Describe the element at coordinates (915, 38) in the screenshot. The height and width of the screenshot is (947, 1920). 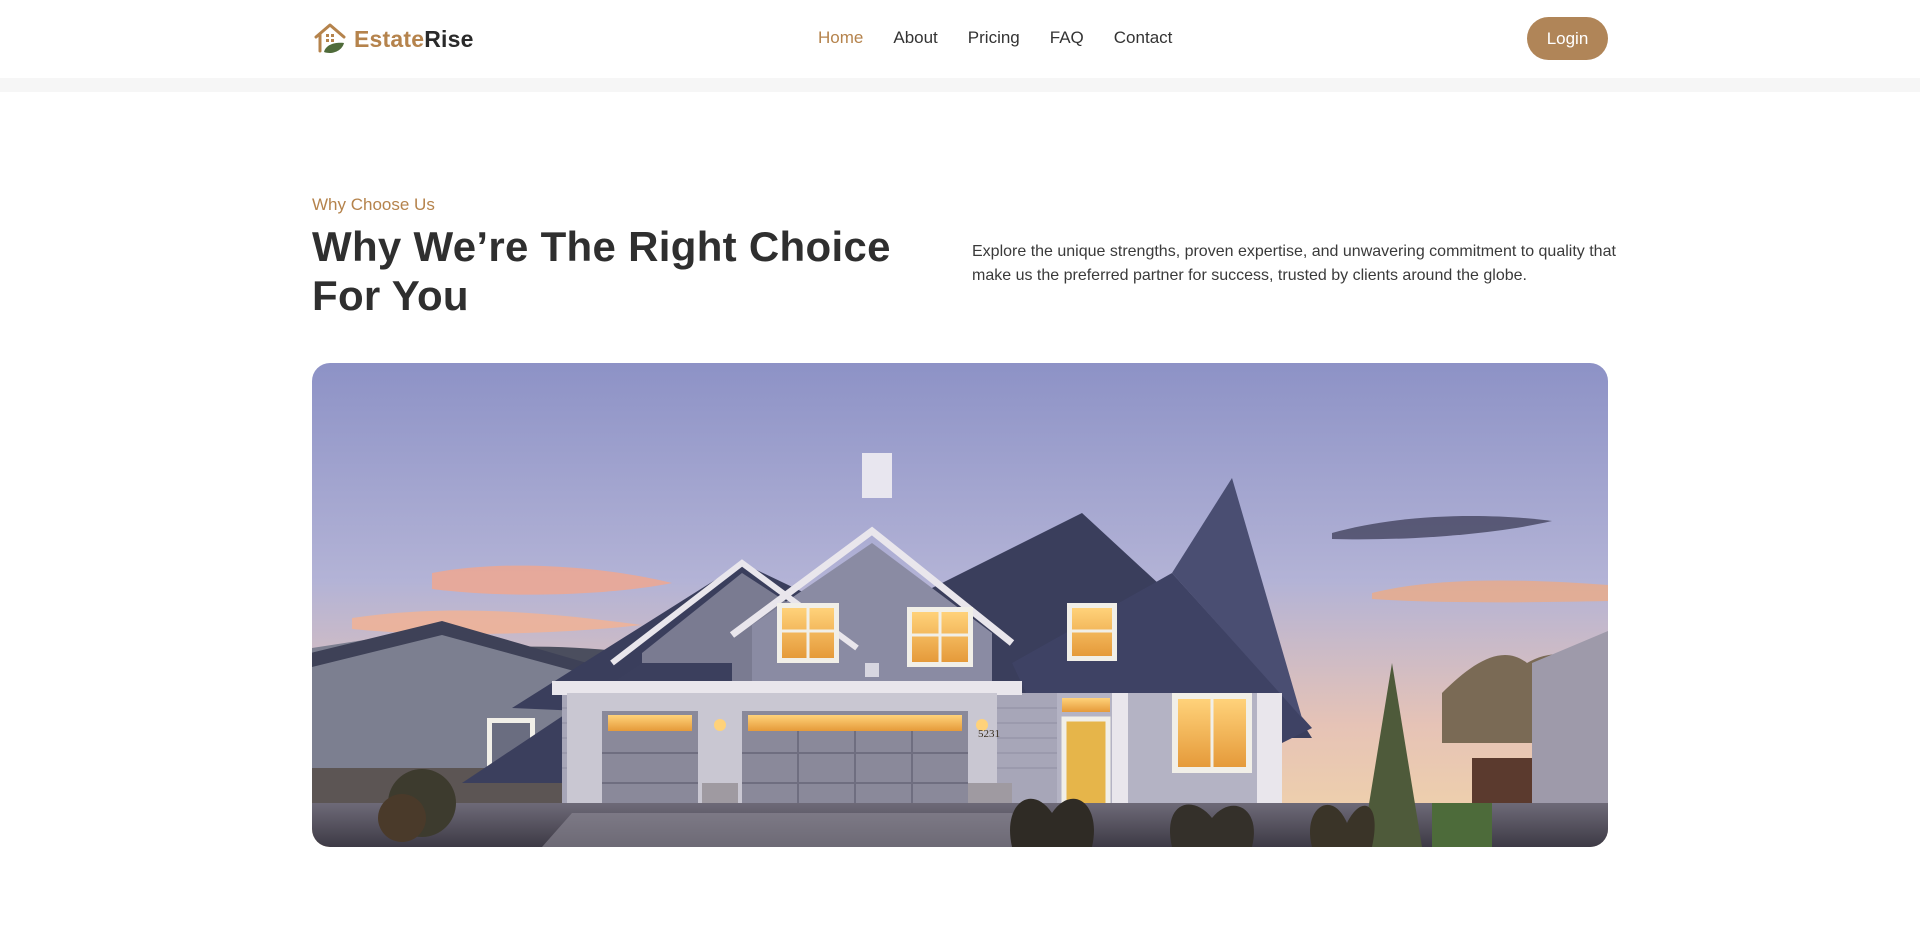
I see `nav-about: About` at that location.